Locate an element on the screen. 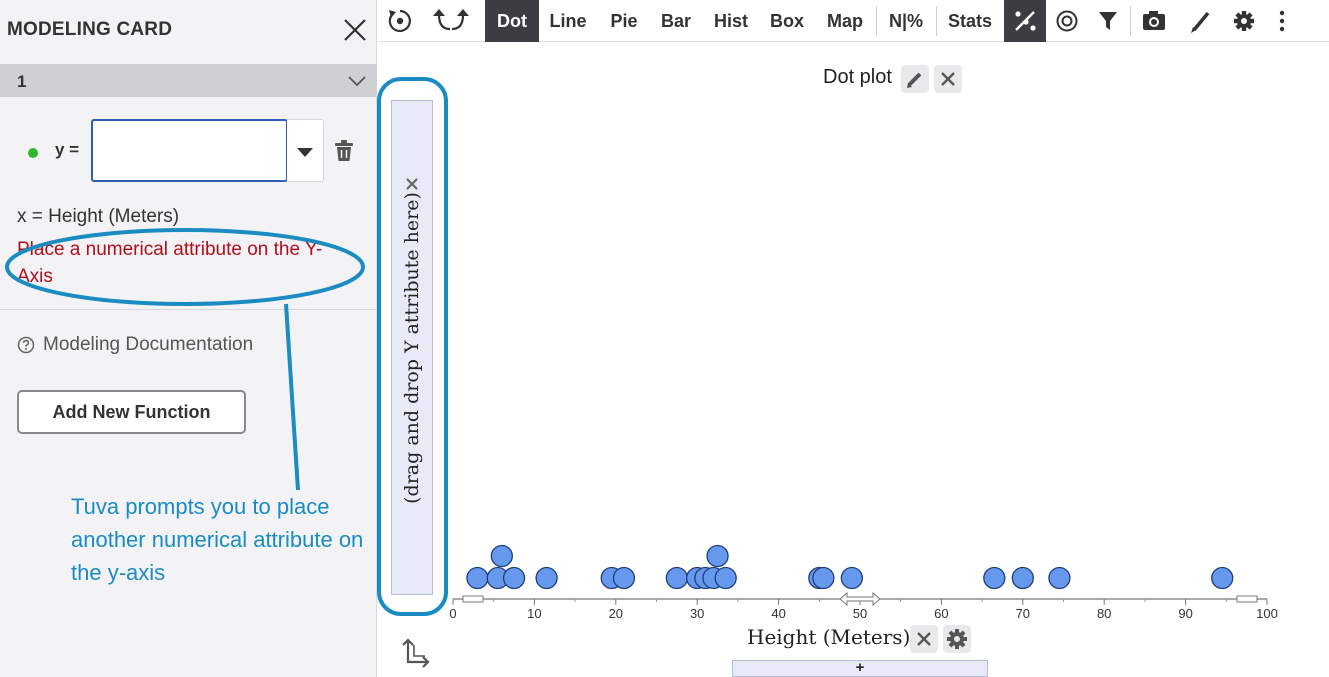 The image size is (1329, 677). close-title-icon is located at coordinates (948, 79).